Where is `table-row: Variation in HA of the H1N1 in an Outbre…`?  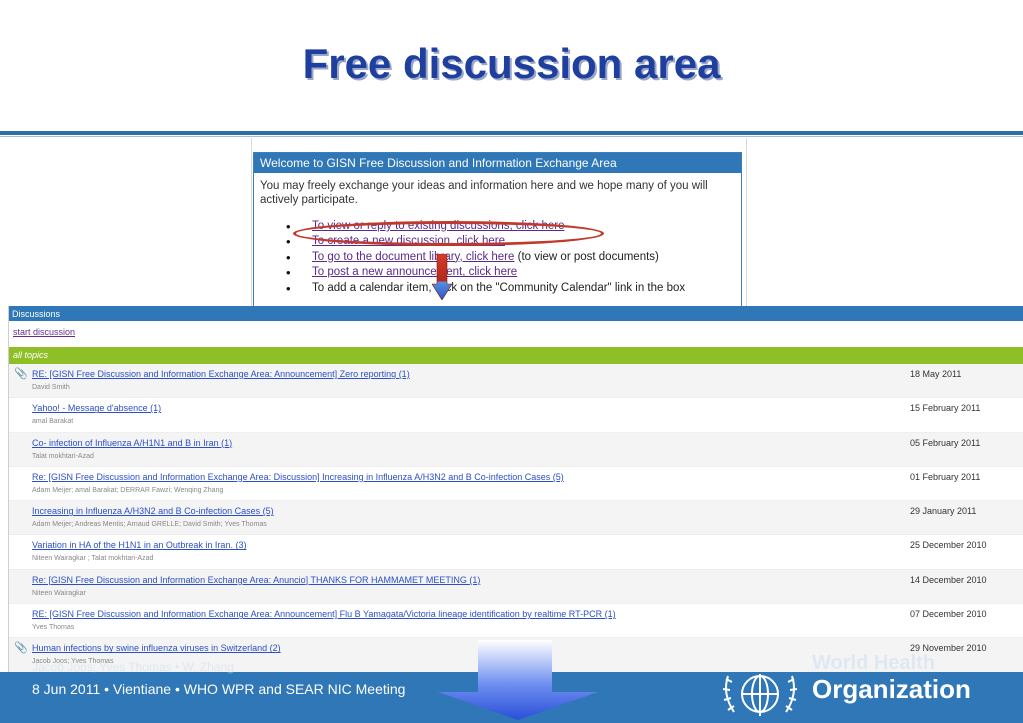 table-row: Variation in HA of the H1N1 in an Outbre… is located at coordinates (516, 552).